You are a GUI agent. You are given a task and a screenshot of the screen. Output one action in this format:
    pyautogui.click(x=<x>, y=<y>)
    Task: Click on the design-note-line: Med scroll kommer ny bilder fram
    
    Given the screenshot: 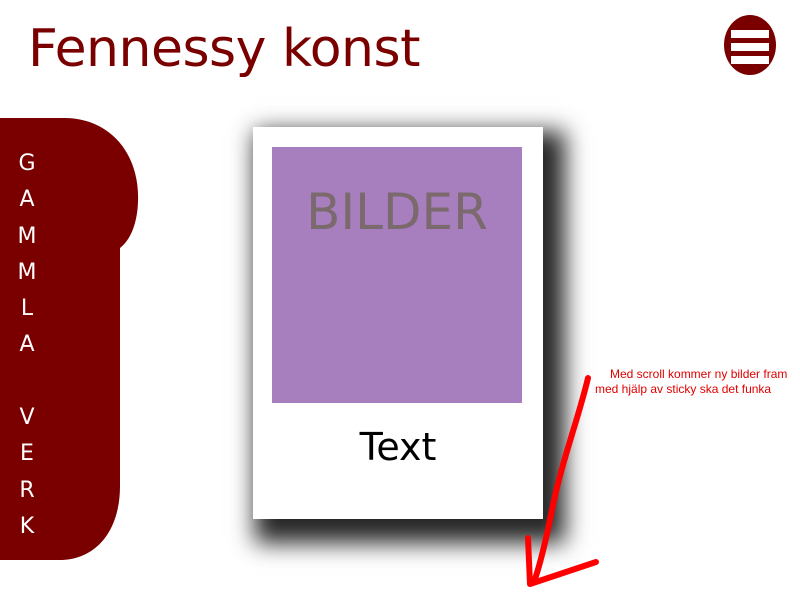 What is the action you would take?
    pyautogui.click(x=699, y=374)
    